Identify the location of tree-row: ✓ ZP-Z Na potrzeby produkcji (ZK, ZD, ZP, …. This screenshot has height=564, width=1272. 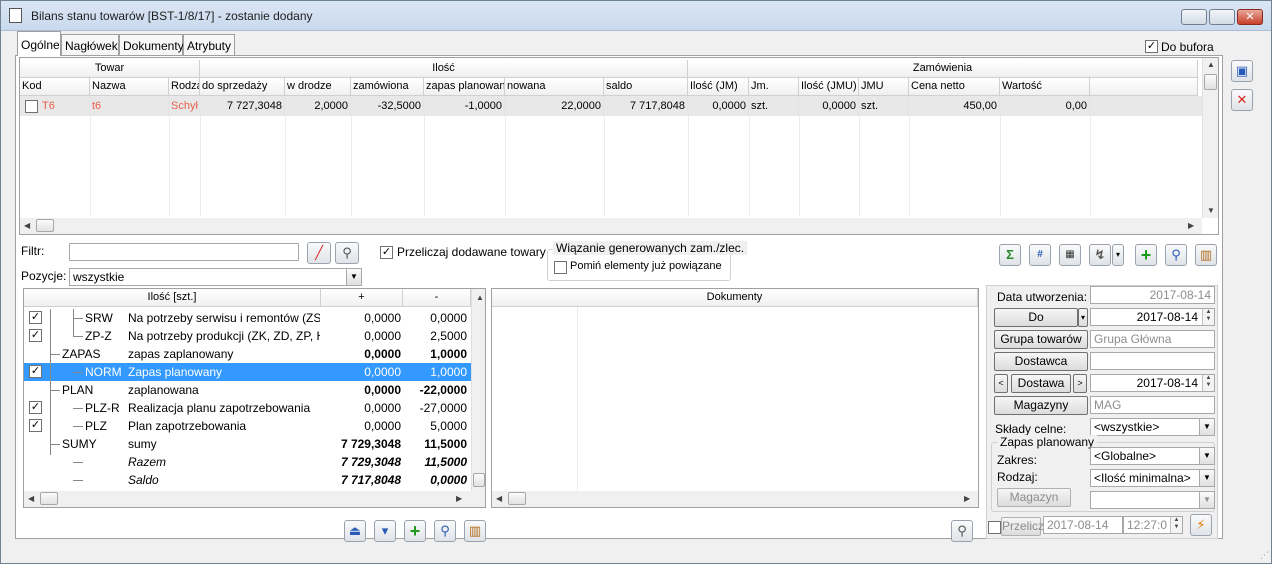
(247, 336).